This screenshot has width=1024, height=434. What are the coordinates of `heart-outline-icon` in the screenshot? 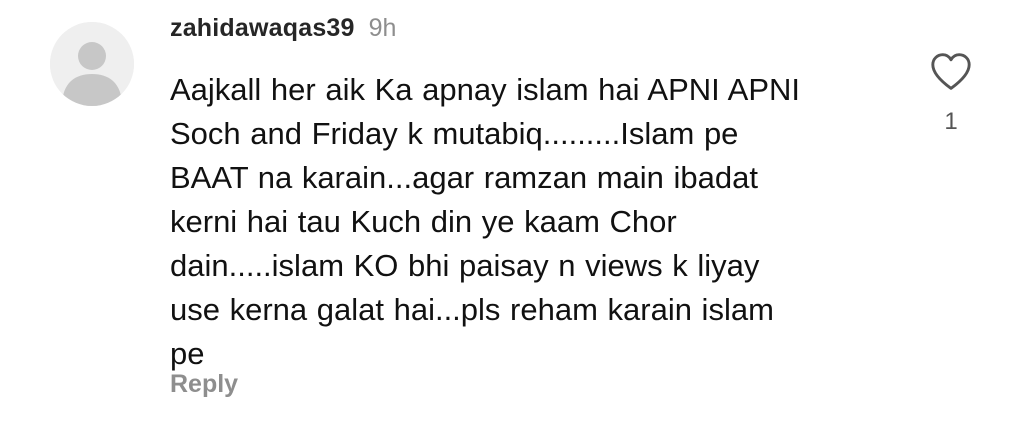 It's located at (951, 72).